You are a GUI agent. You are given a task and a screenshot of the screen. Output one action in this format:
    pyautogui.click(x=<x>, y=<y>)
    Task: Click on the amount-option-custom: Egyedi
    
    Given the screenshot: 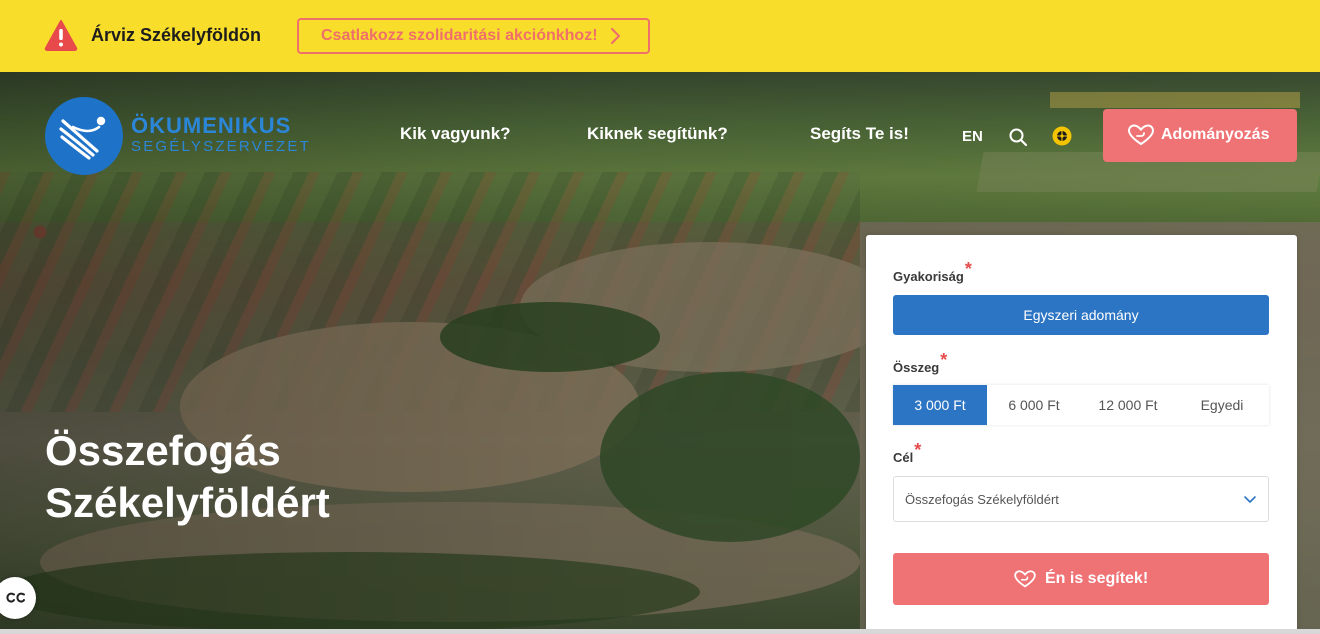 What is the action you would take?
    pyautogui.click(x=1222, y=405)
    